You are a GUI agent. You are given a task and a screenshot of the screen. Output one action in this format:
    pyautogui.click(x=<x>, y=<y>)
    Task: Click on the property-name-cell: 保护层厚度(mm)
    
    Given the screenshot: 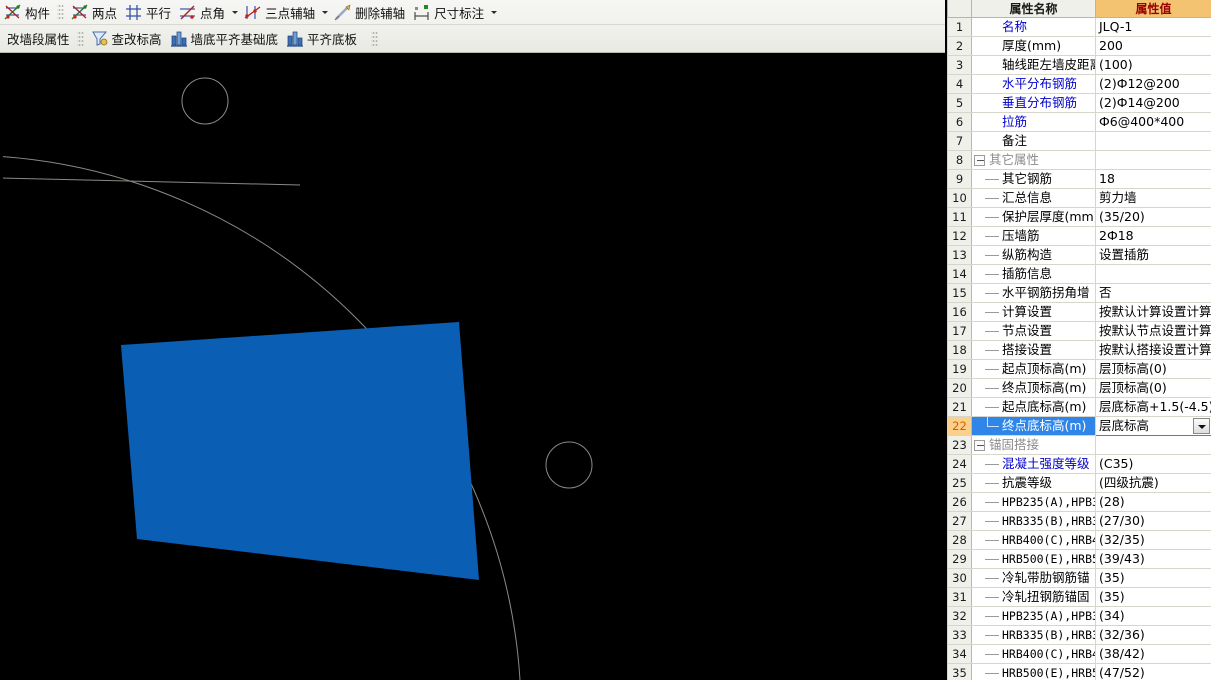 What is the action you would take?
    pyautogui.click(x=1033, y=217)
    